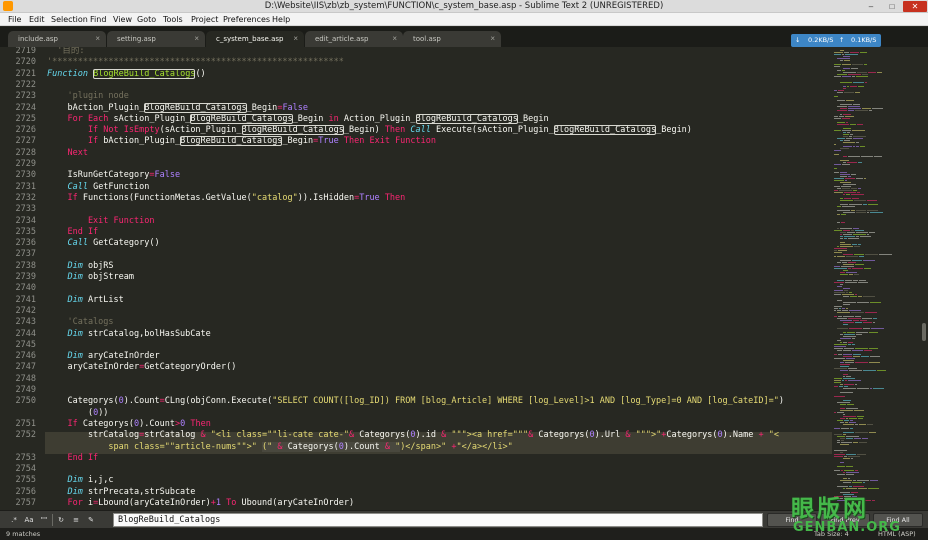 The width and height of the screenshot is (928, 540). What do you see at coordinates (146, 19) in the screenshot?
I see `menu-goto: Goto` at bounding box center [146, 19].